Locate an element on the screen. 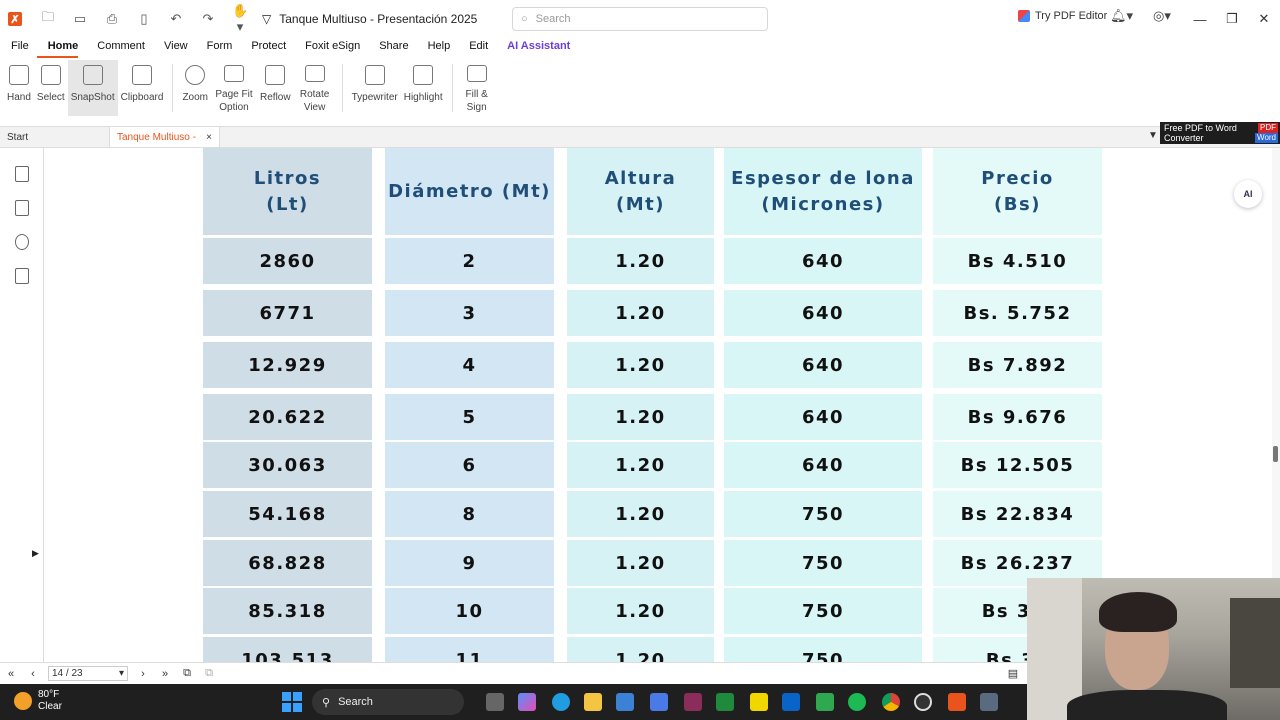  tab-close-icon: × is located at coordinates (209, 137).